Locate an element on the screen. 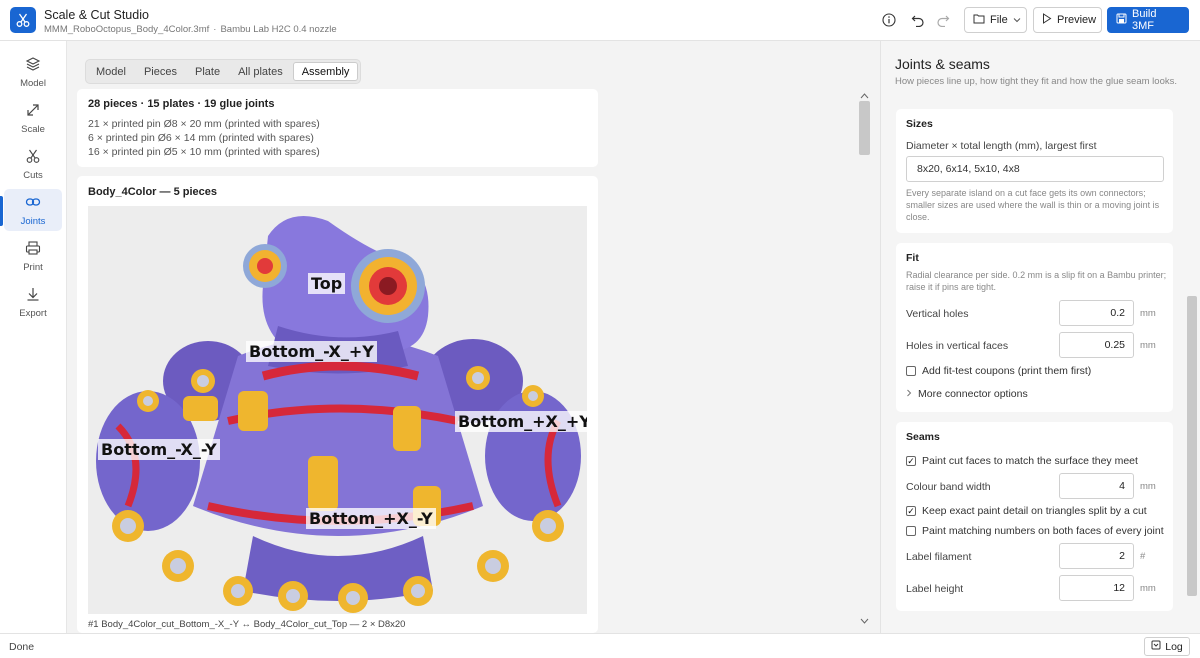  app-title: Scale & Cut Studio is located at coordinates (96, 15).